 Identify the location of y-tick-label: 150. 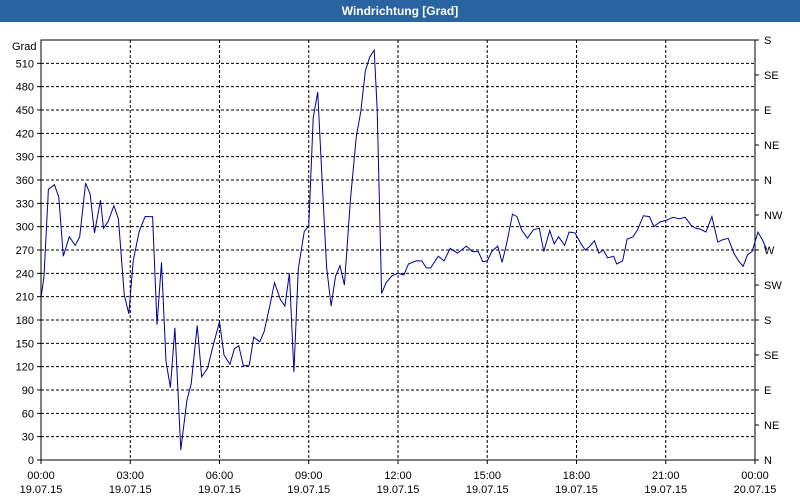
(25, 344).